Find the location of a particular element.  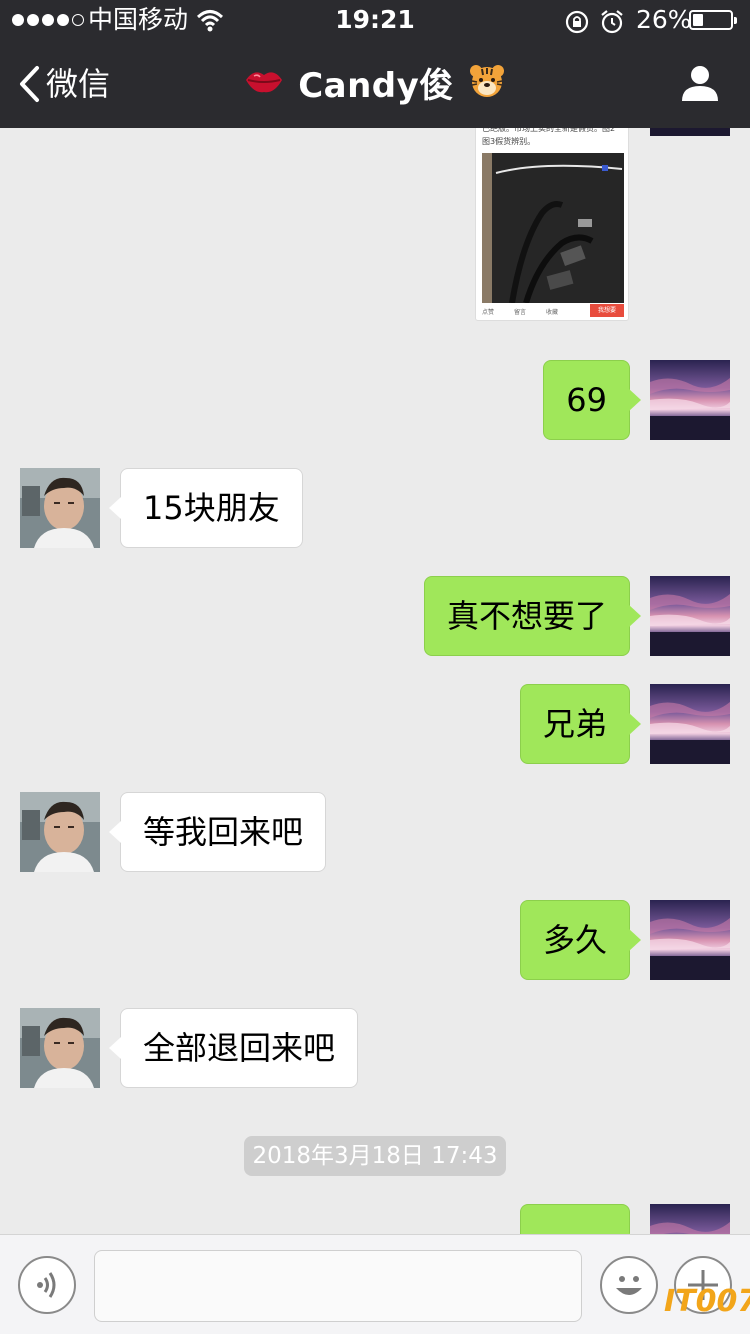

tiger-face-icon is located at coordinates (487, 83).